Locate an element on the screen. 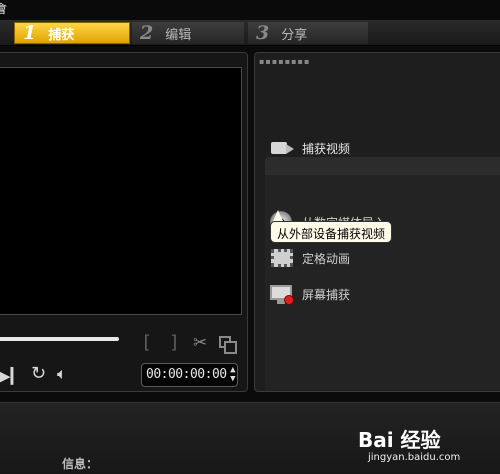 Image resolution: width=500 pixels, height=474 pixels. mark-out-button: ] is located at coordinates (174, 342).